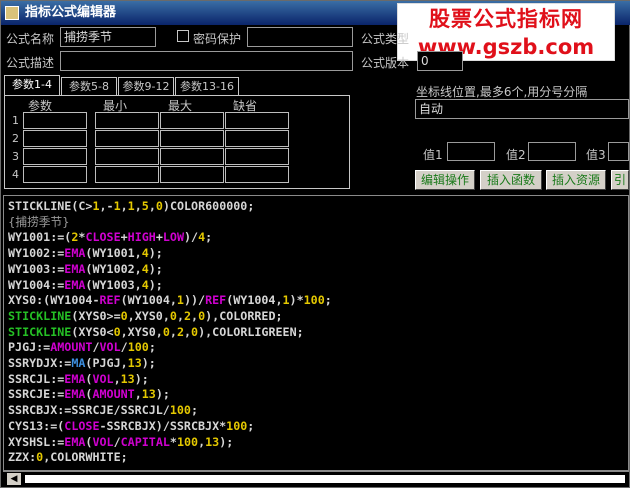 Image resolution: width=630 pixels, height=488 pixels. Describe the element at coordinates (78, 379) in the screenshot. I see `code-line: SSRCJL:=EMA(VOL,13);` at that location.